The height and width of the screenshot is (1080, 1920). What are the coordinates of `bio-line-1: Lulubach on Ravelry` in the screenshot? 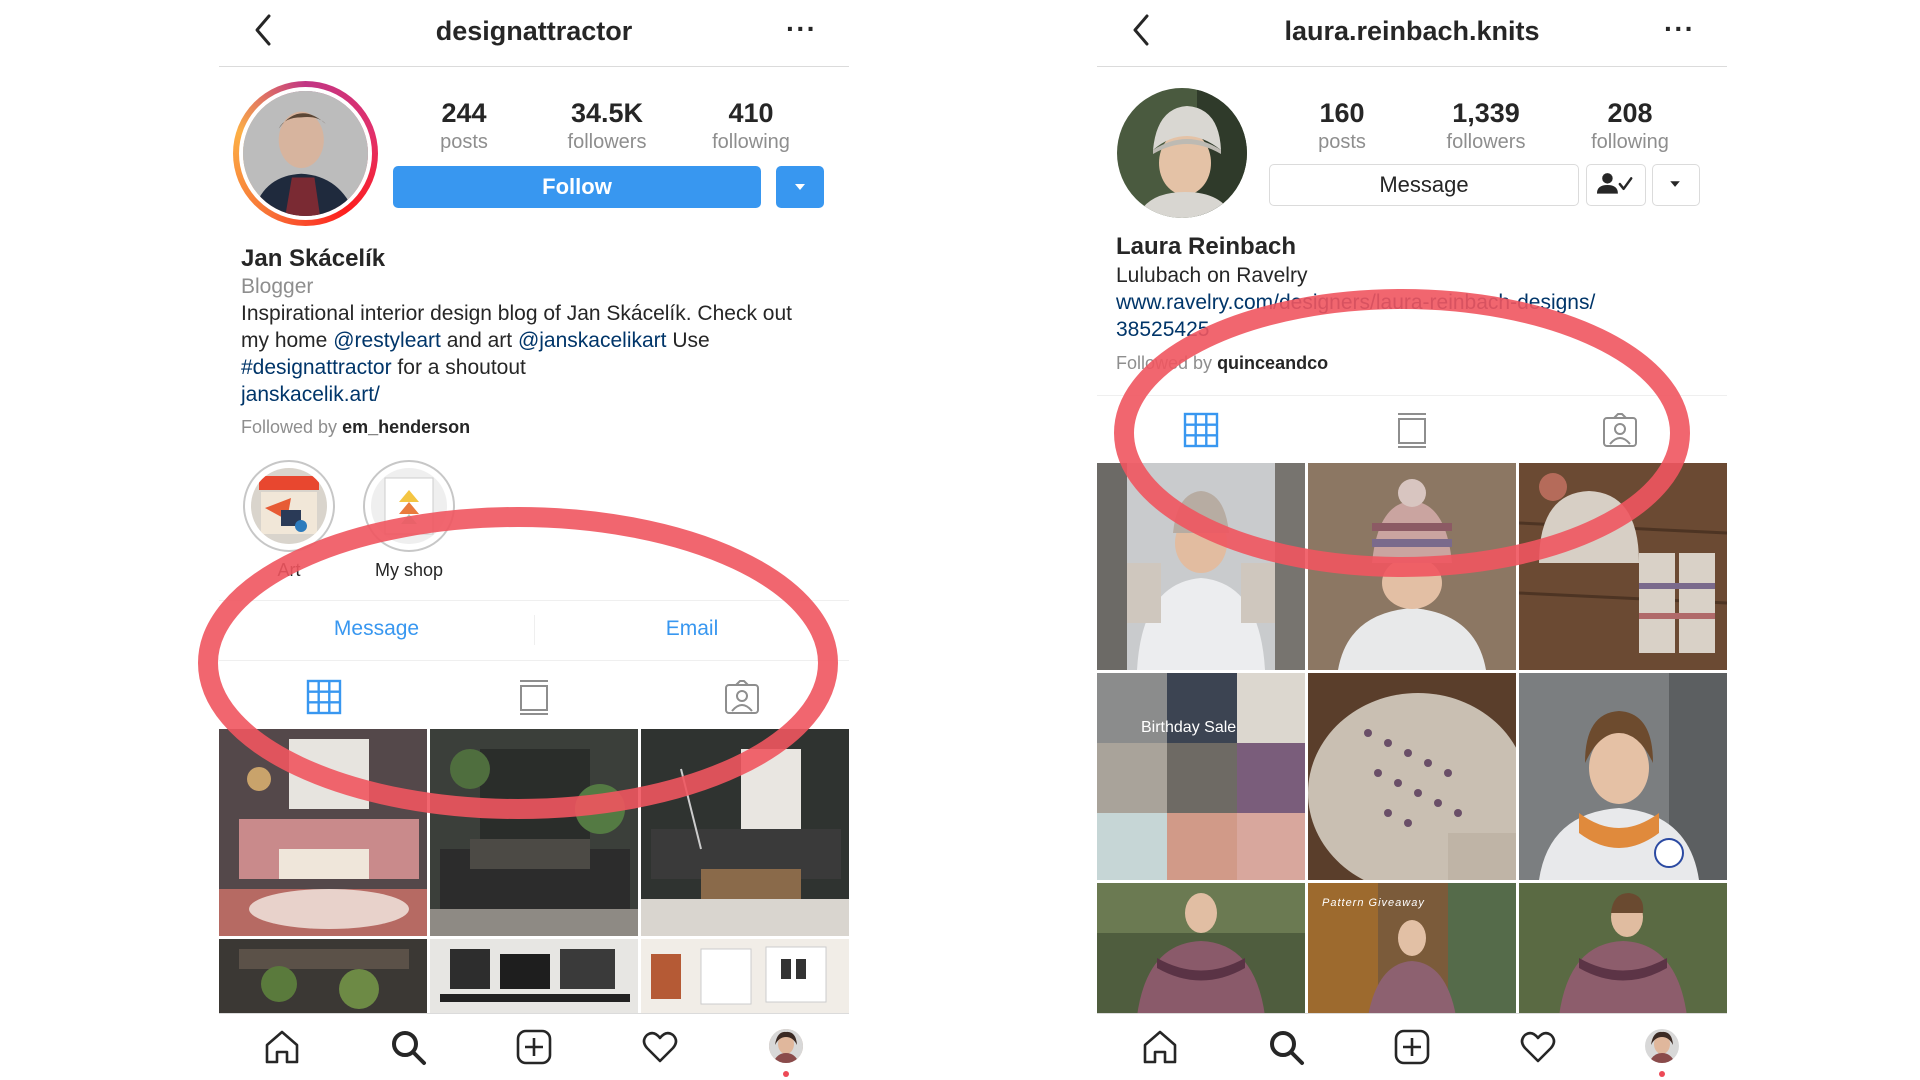 It's located at (1212, 275).